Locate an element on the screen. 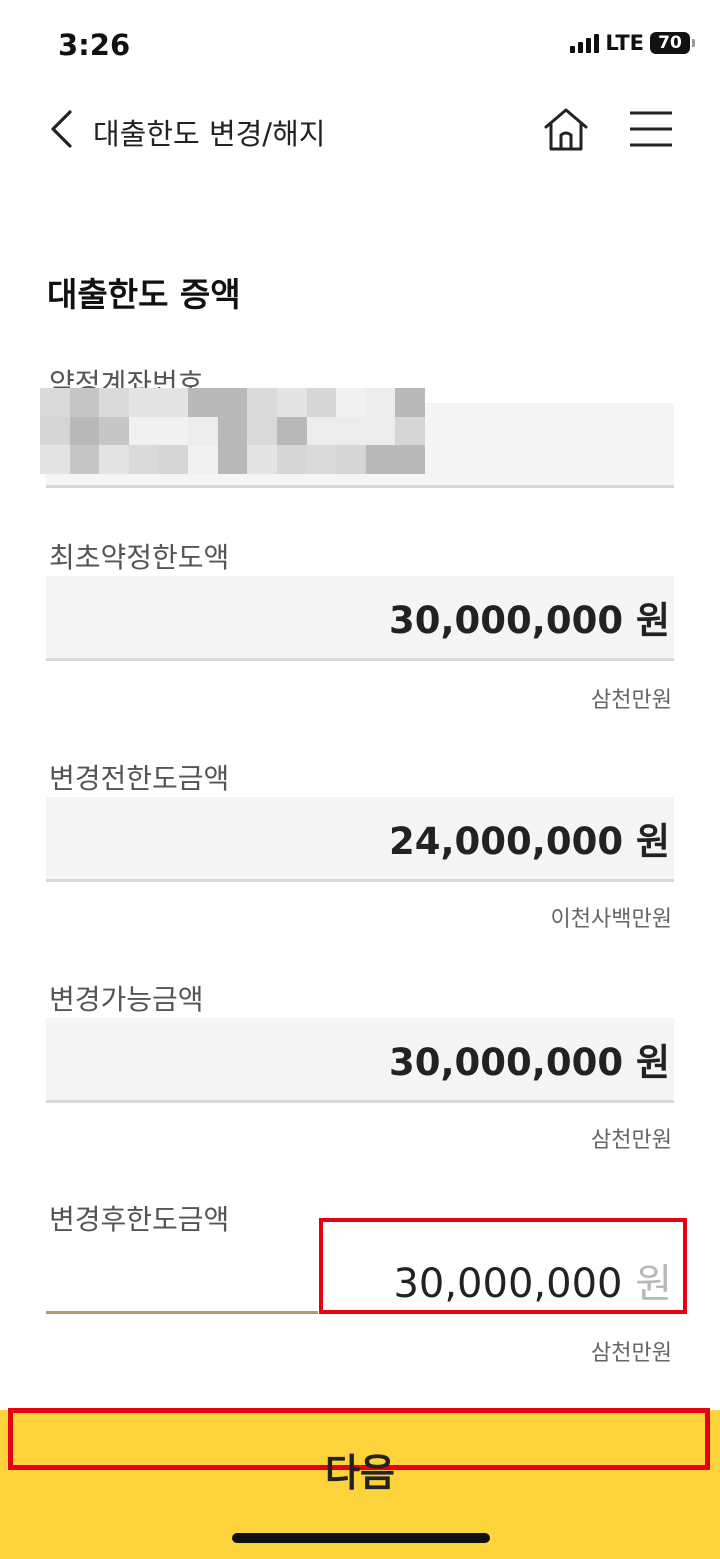 This screenshot has height=1559, width=720. signal-icon is located at coordinates (585, 43).